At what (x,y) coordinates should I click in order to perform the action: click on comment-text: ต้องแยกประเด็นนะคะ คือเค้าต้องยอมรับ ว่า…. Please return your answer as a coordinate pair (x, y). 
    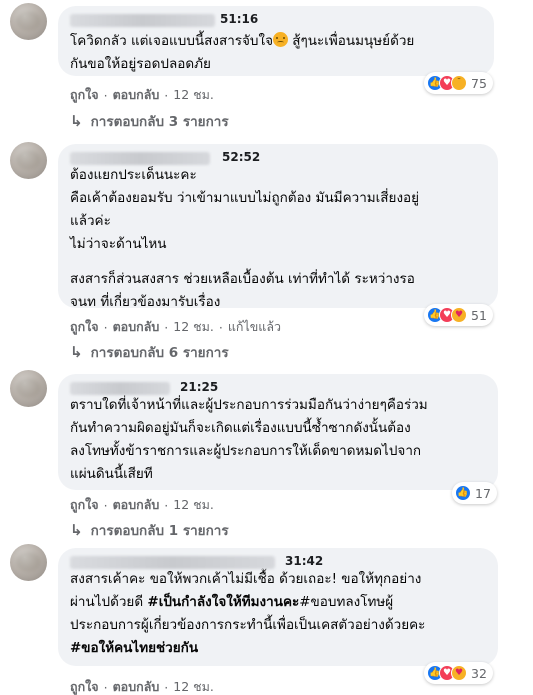
    Looking at the image, I should click on (245, 209).